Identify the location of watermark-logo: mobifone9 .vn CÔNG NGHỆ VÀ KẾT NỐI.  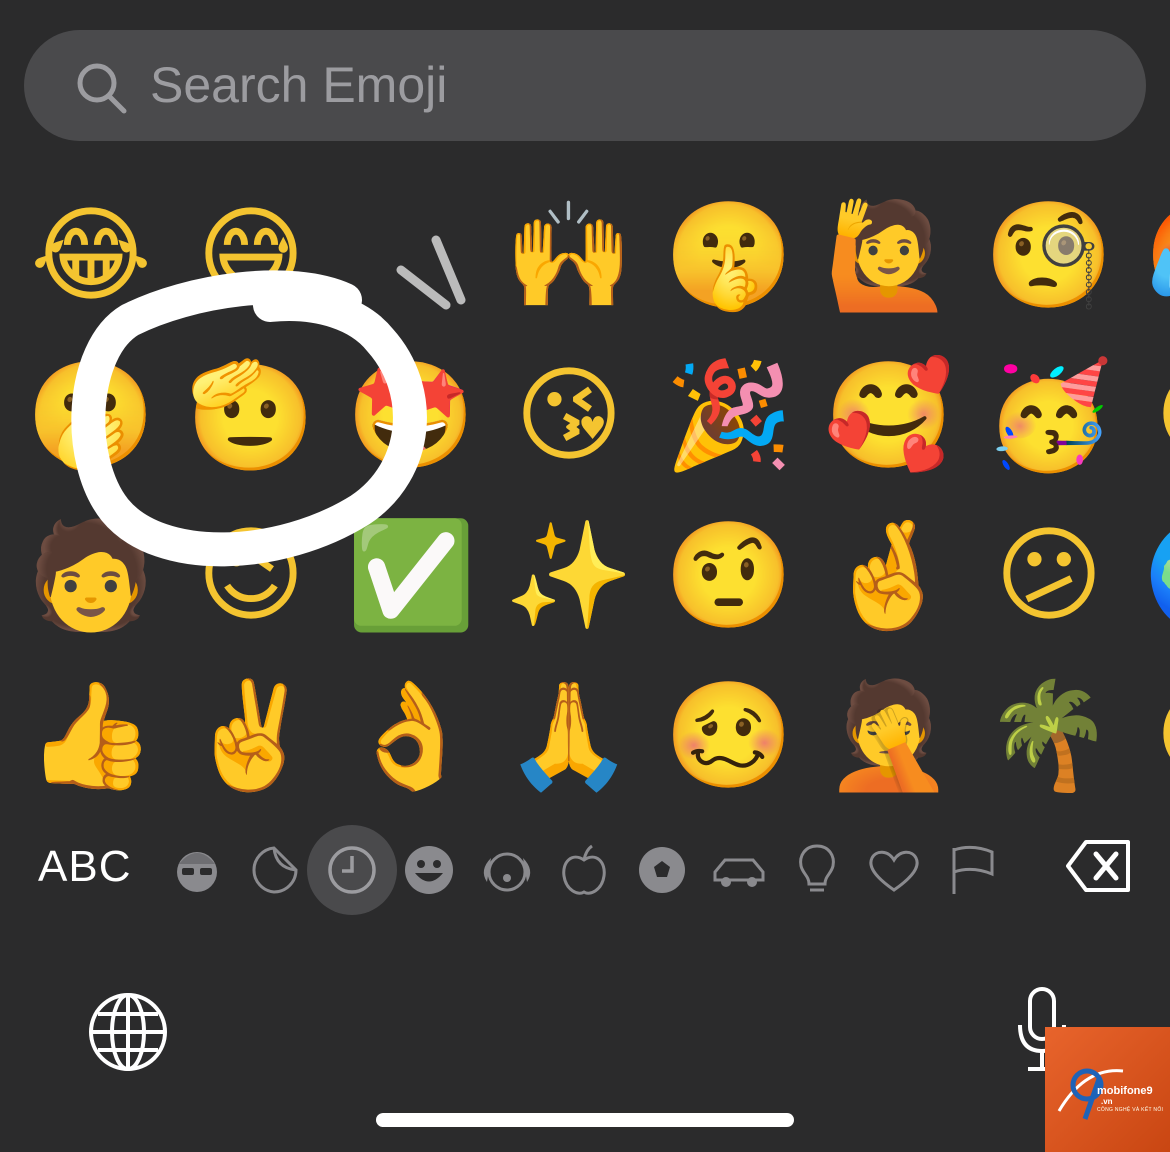
(1107, 1089).